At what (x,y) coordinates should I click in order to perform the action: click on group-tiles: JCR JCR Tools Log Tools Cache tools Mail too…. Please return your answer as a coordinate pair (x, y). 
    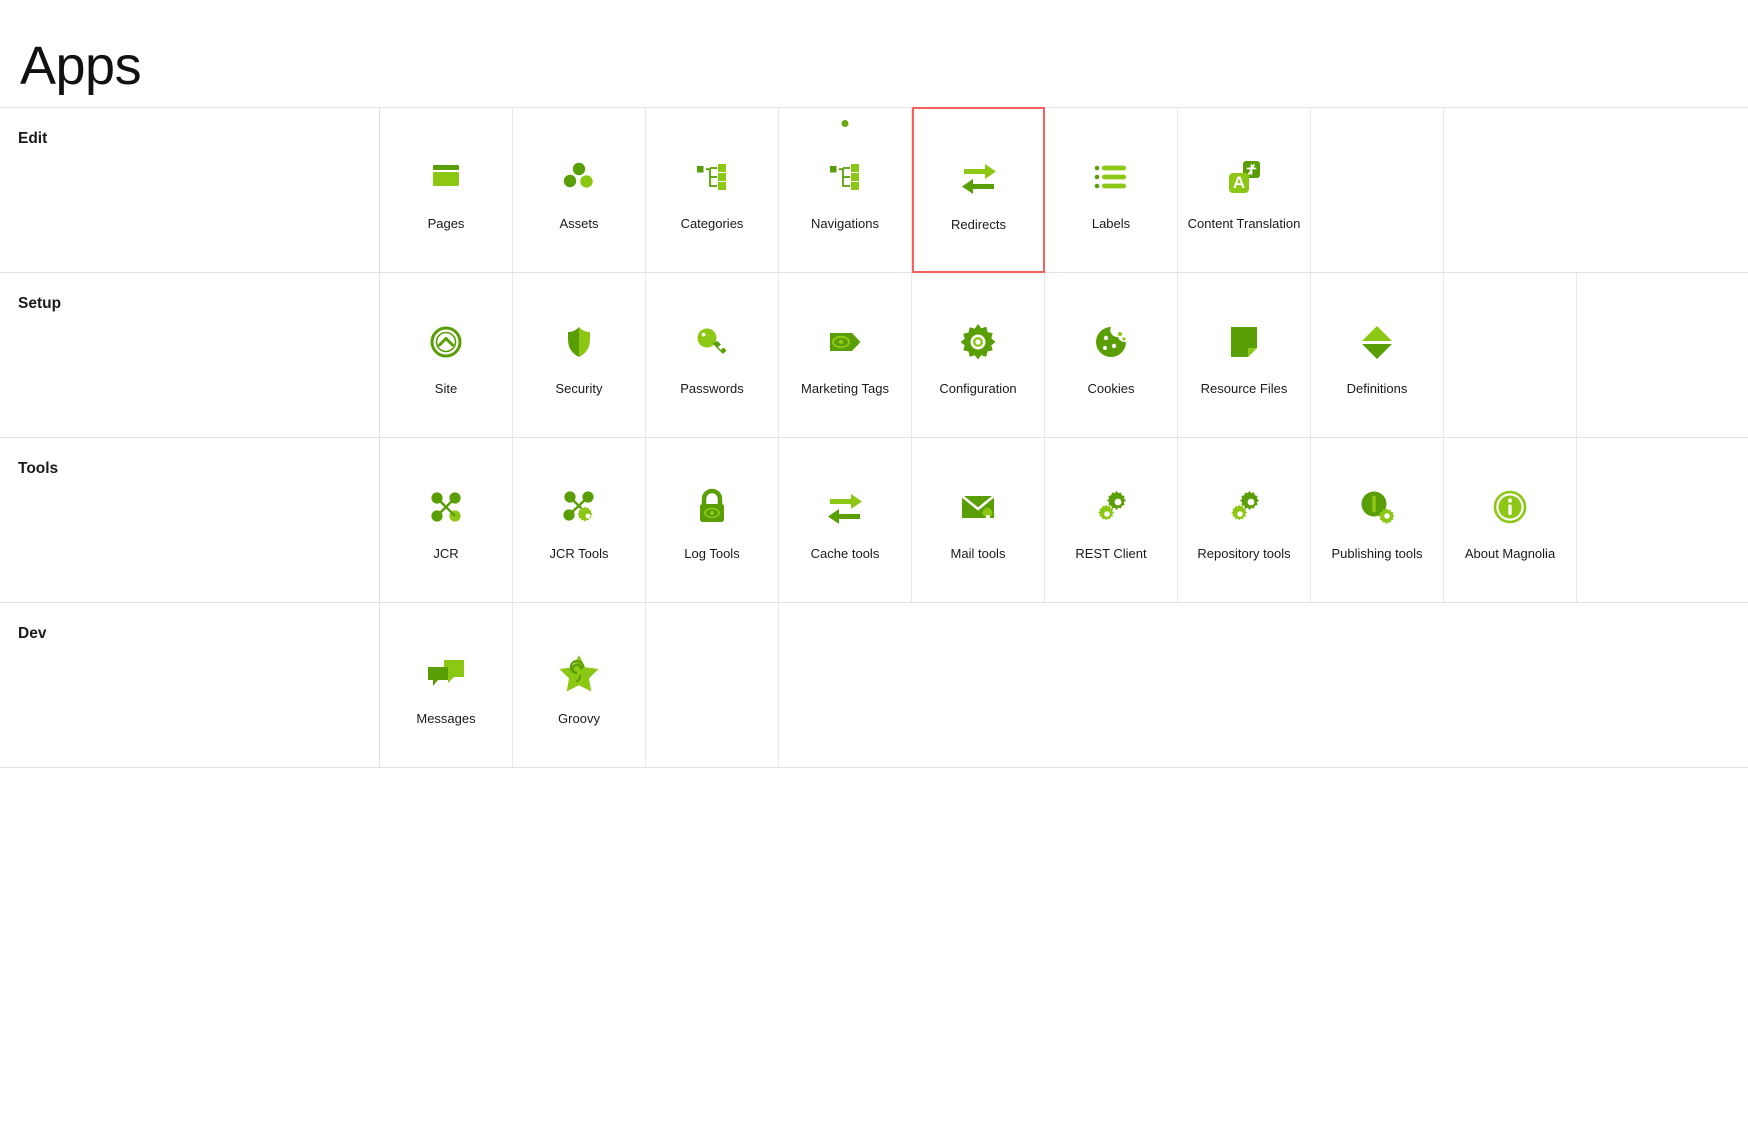
    Looking at the image, I should click on (1064, 520).